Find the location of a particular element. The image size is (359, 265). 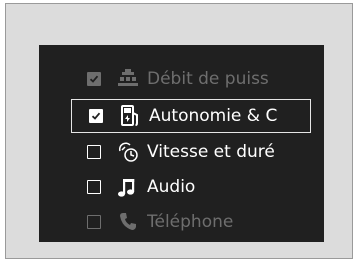

menu-item-label: Téléphone is located at coordinates (190, 222).